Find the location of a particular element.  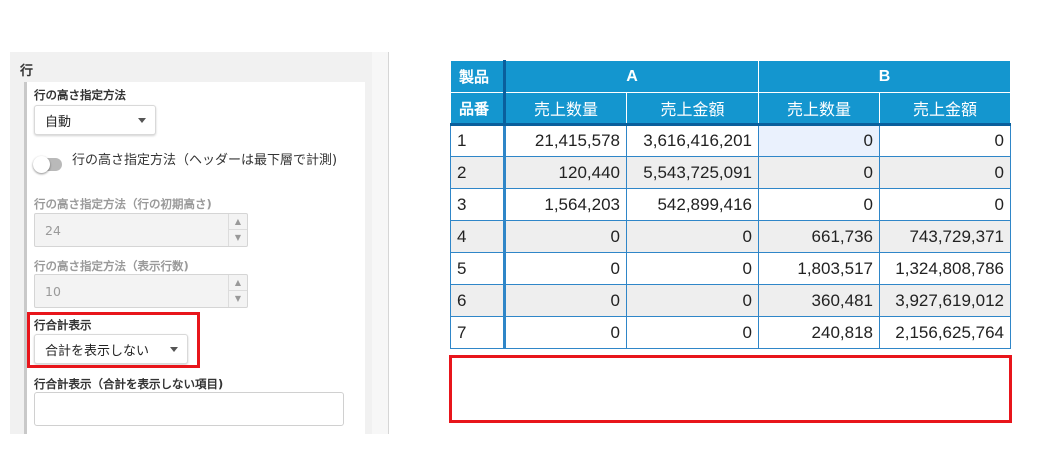

table-row: 2 120,440 5,543,725,091 0 0 is located at coordinates (730, 172).